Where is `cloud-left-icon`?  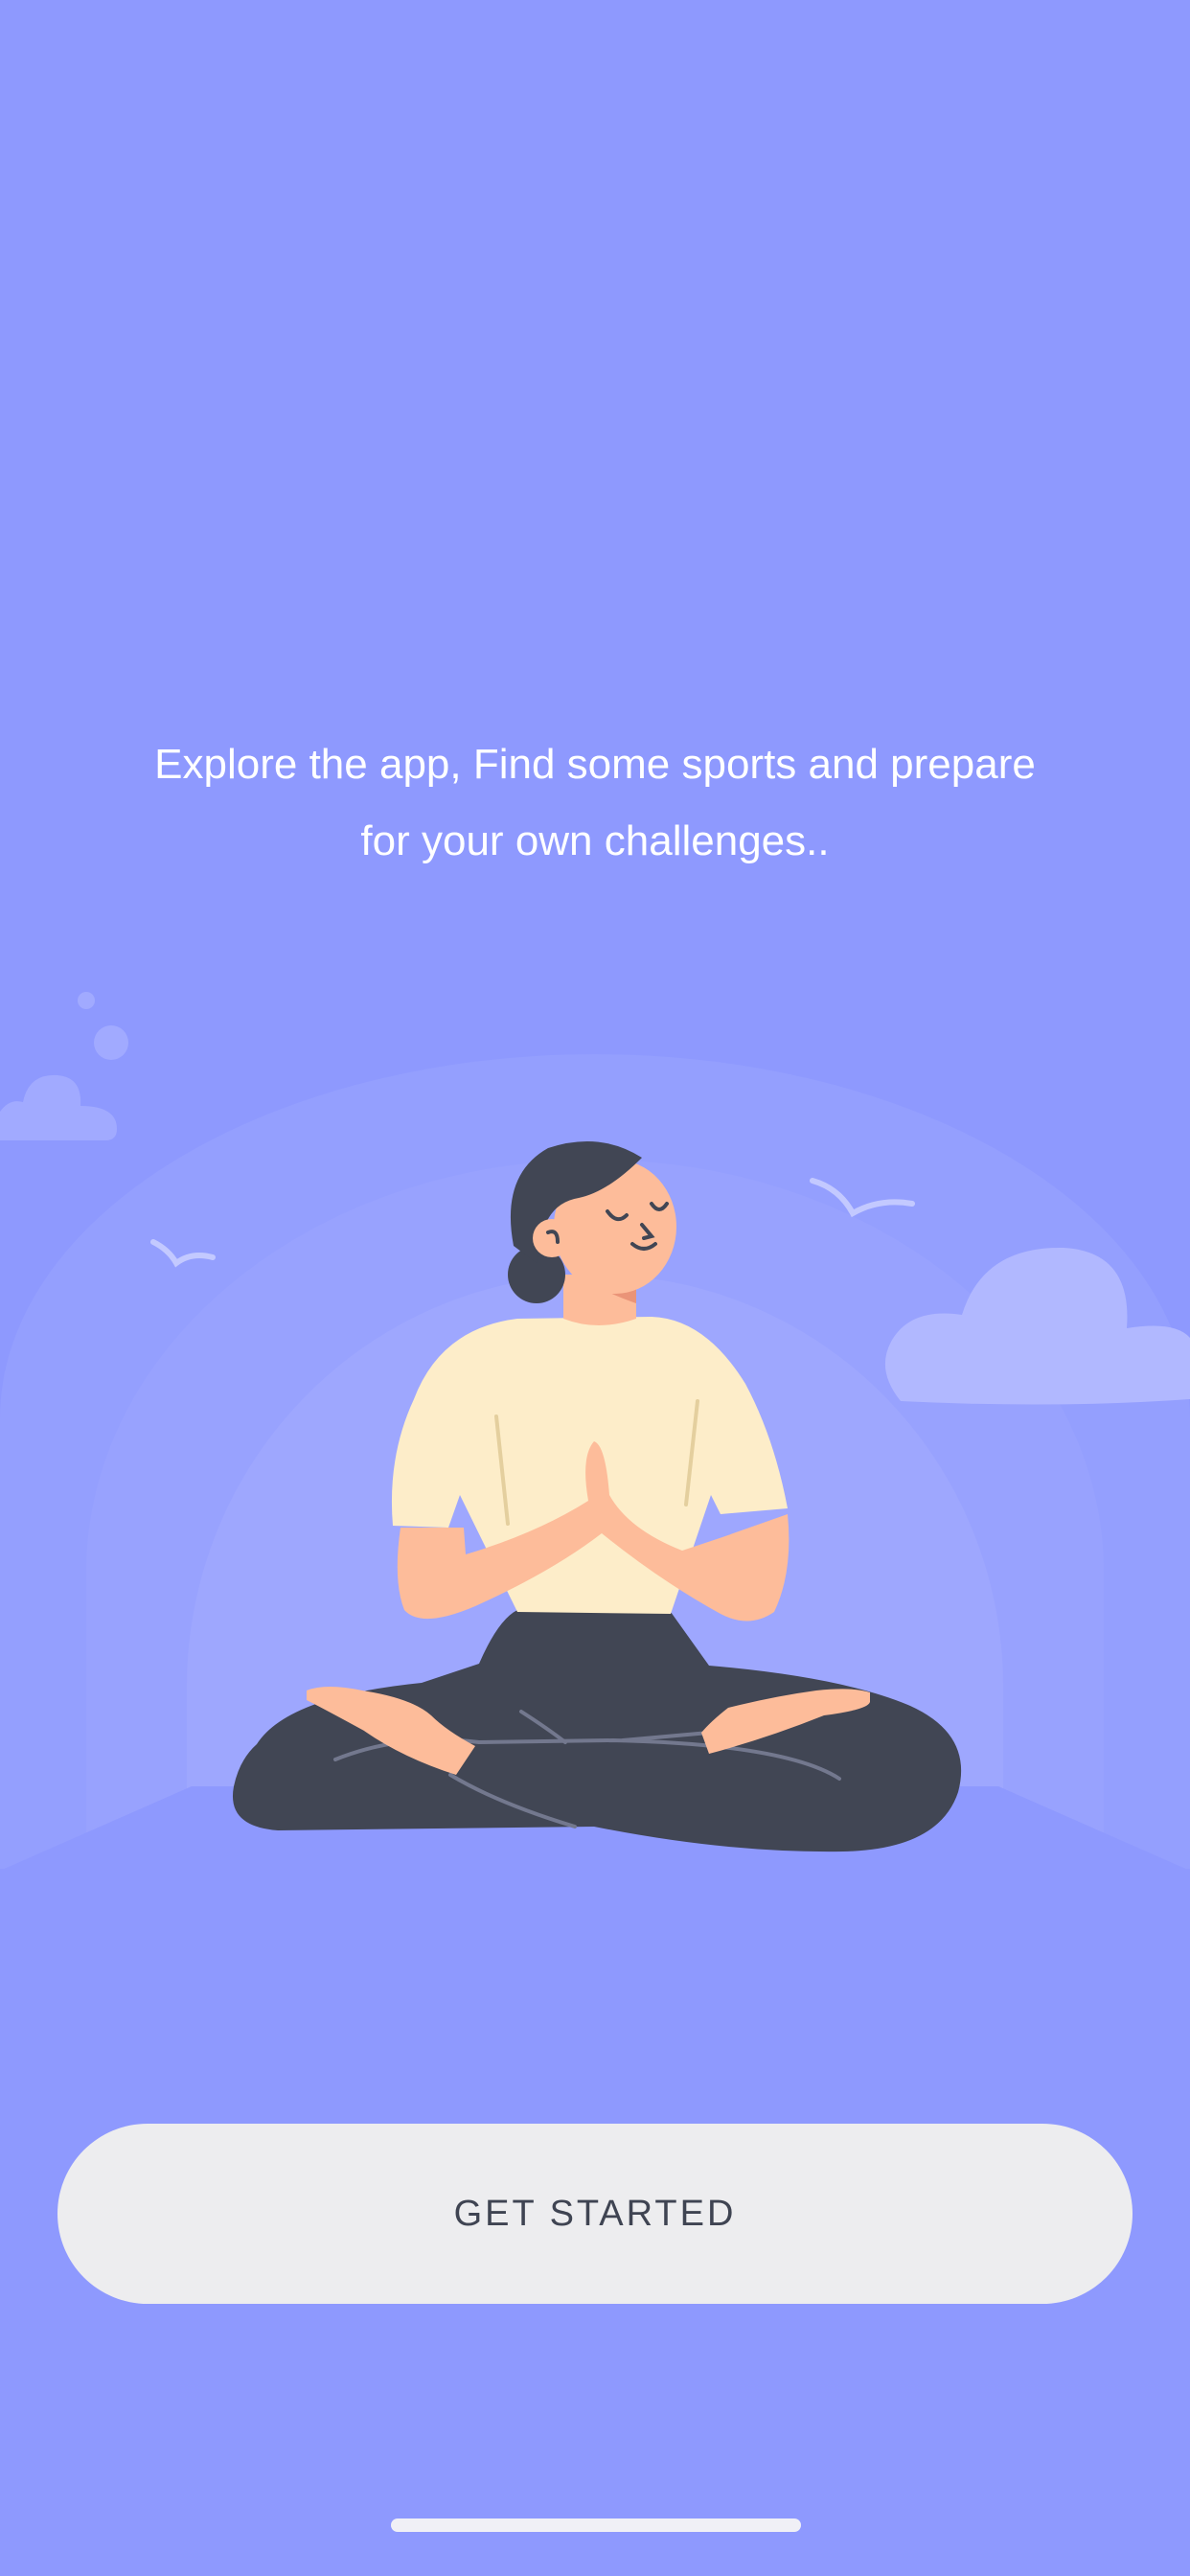 cloud-left-icon is located at coordinates (64, 1066).